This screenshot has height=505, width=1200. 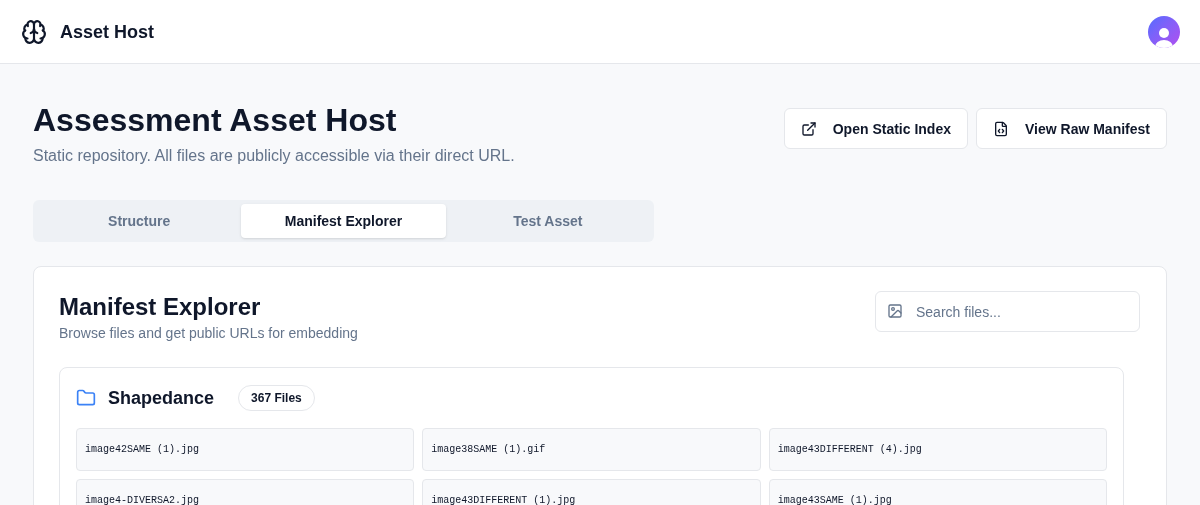 What do you see at coordinates (343, 221) in the screenshot?
I see `tab: Manifest Explorer` at bounding box center [343, 221].